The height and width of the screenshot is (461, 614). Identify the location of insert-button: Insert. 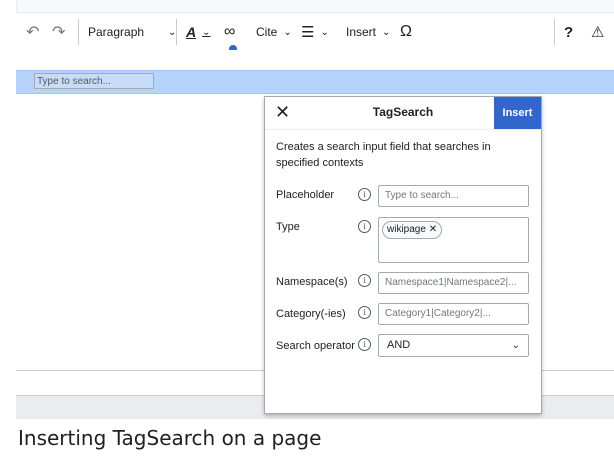
(517, 113).